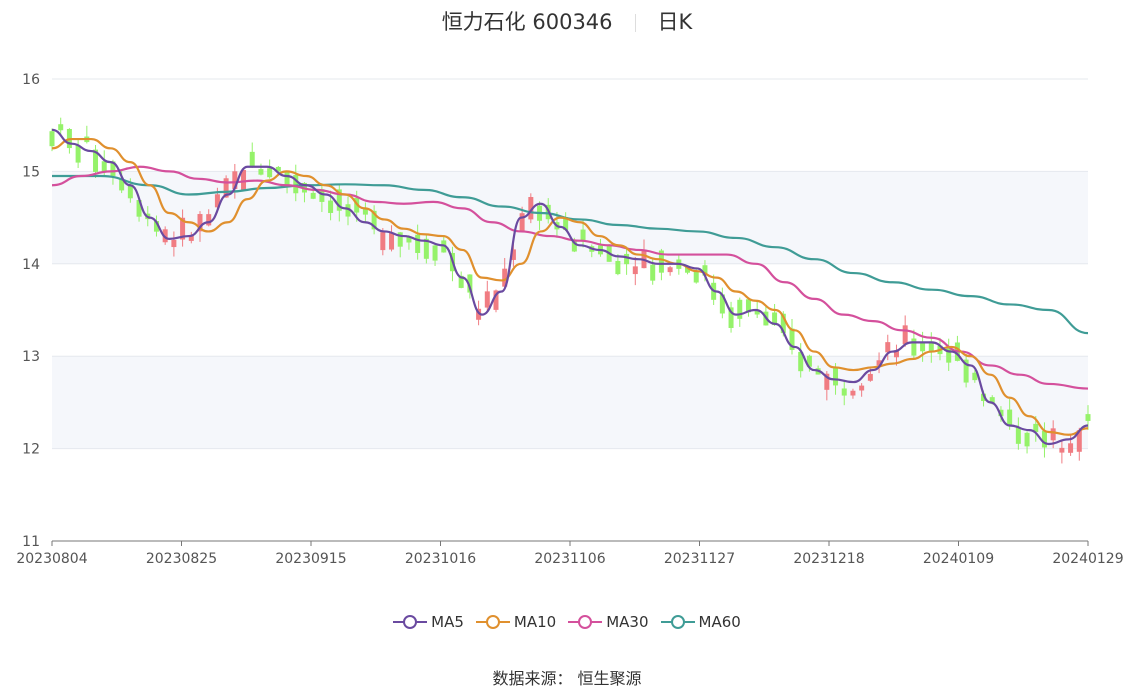 This screenshot has height=689, width=1134. Describe the element at coordinates (447, 621) in the screenshot. I see `legend-label: MA5` at that location.